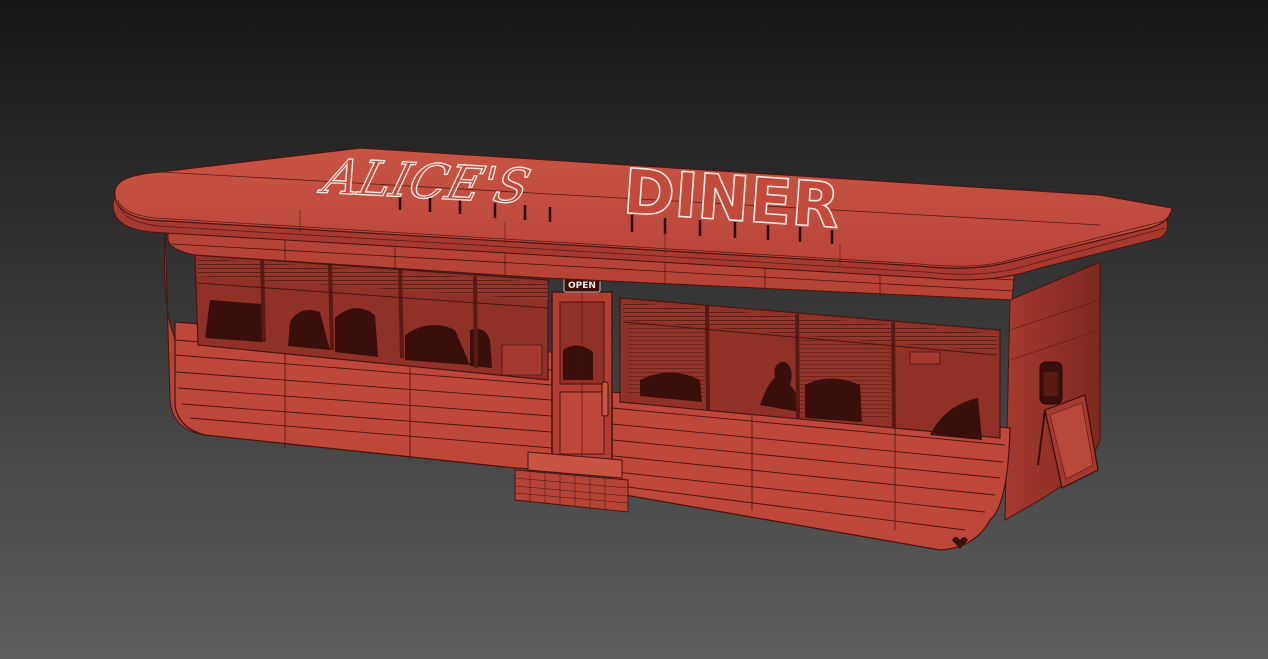  I want to click on sign-alices: ALICE'S, so click(425, 182).